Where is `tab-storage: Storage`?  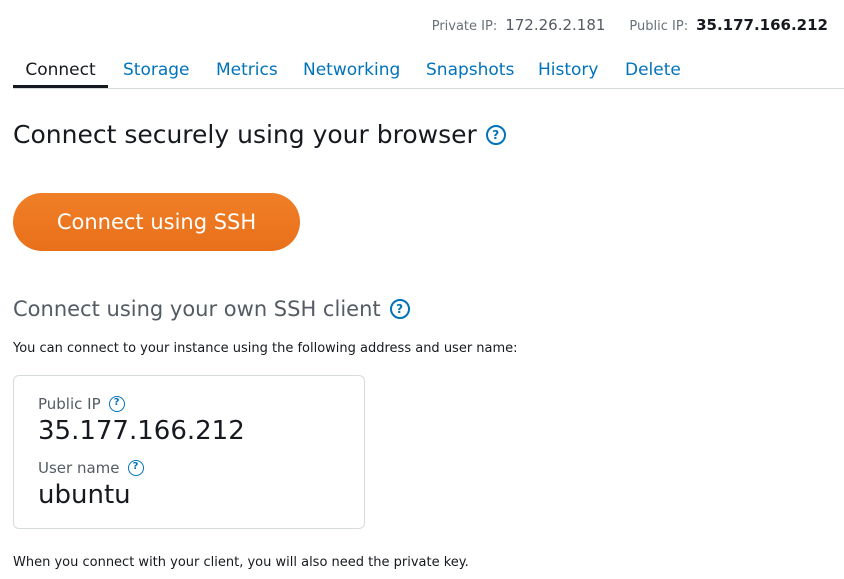 tab-storage: Storage is located at coordinates (156, 72).